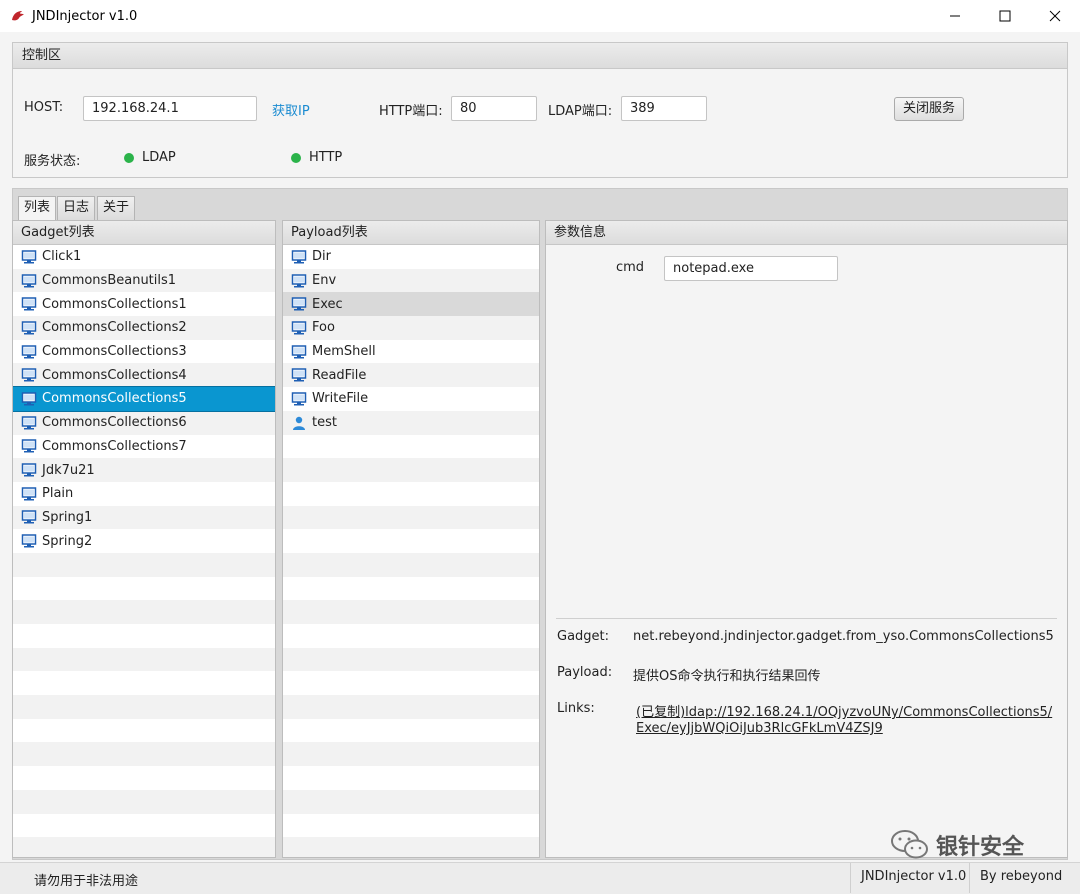  Describe the element at coordinates (323, 328) in the screenshot. I see `list-item-label: Foo` at that location.